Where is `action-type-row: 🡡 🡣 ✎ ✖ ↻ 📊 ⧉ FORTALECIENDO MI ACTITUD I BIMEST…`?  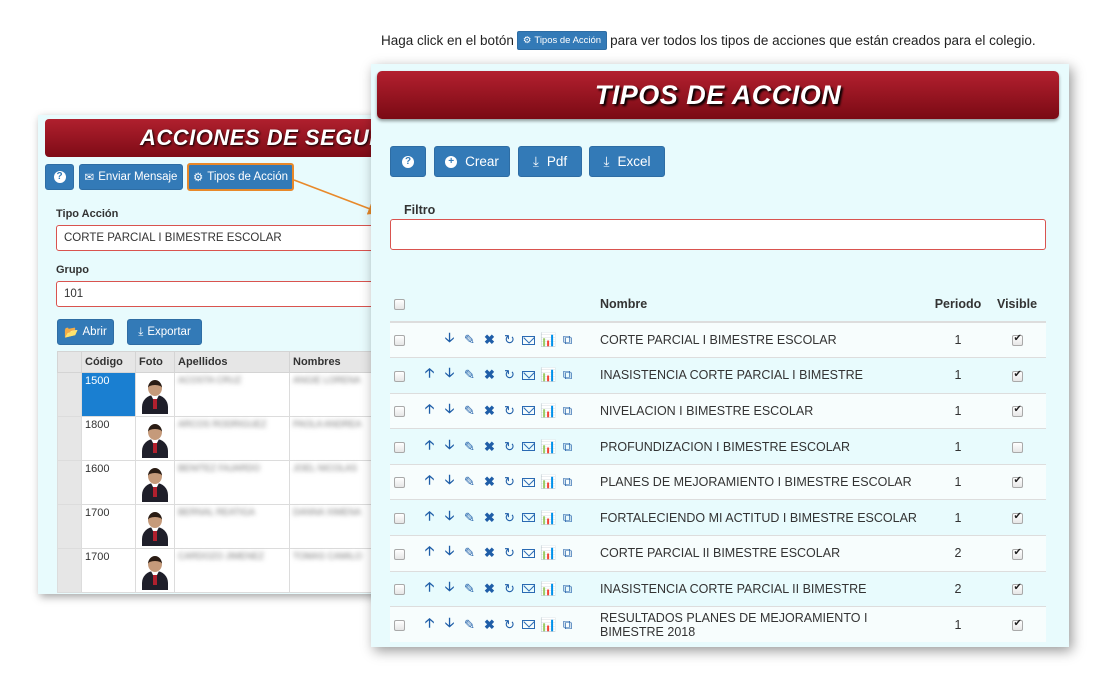
action-type-row: 🡡 🡣 ✎ ✖ ↻ 📊 ⧉ FORTALECIENDO MI ACTITUD I BIMEST… is located at coordinates (718, 517).